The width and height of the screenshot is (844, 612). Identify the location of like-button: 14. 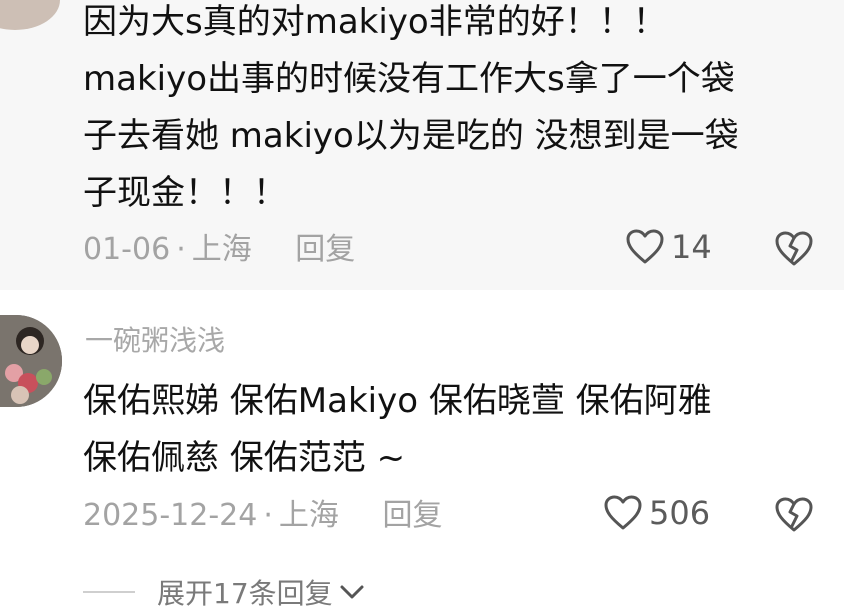
(668, 247).